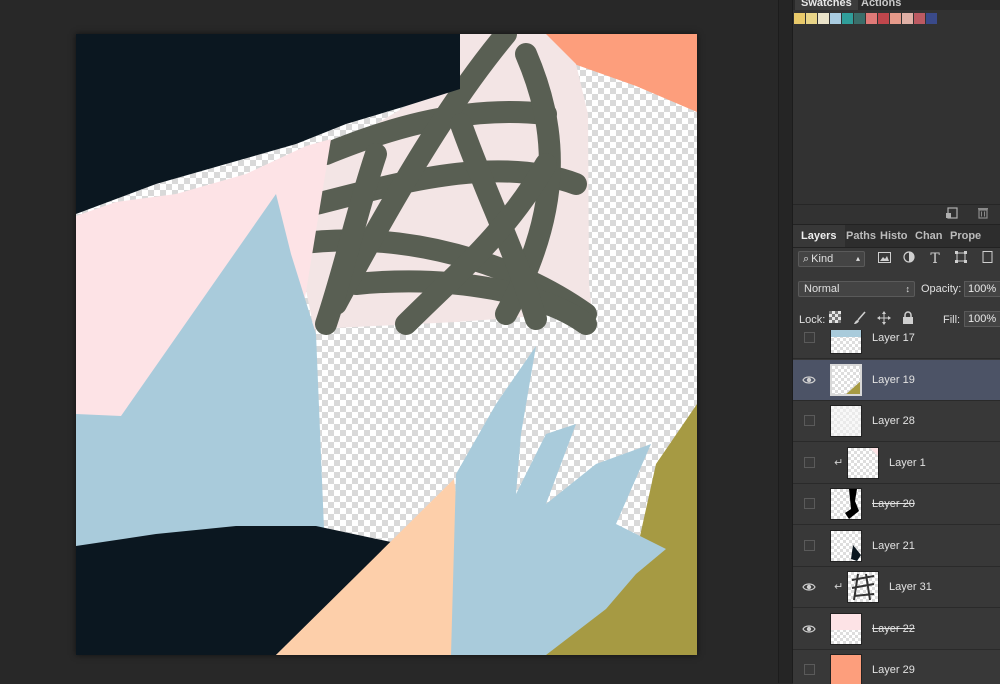 This screenshot has width=1000, height=684. I want to click on blend-mode-value: Normal, so click(822, 289).